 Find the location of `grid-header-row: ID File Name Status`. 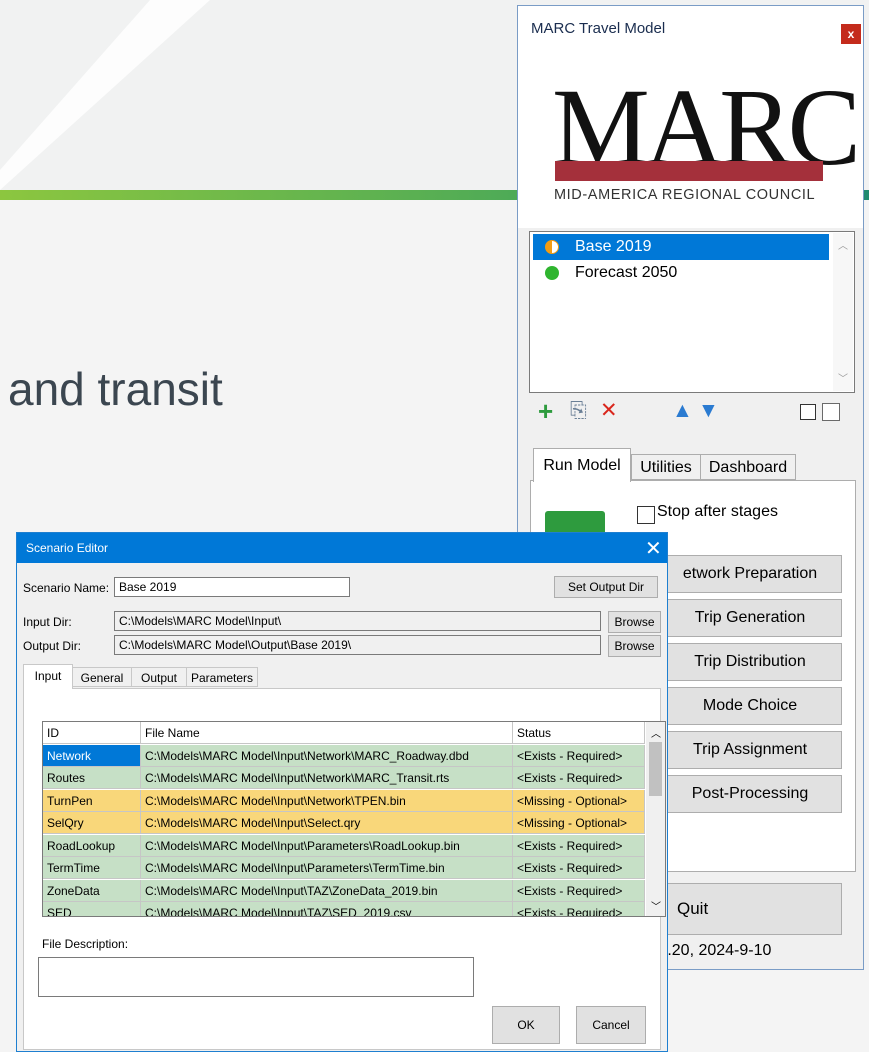

grid-header-row: ID File Name Status is located at coordinates (344, 733).